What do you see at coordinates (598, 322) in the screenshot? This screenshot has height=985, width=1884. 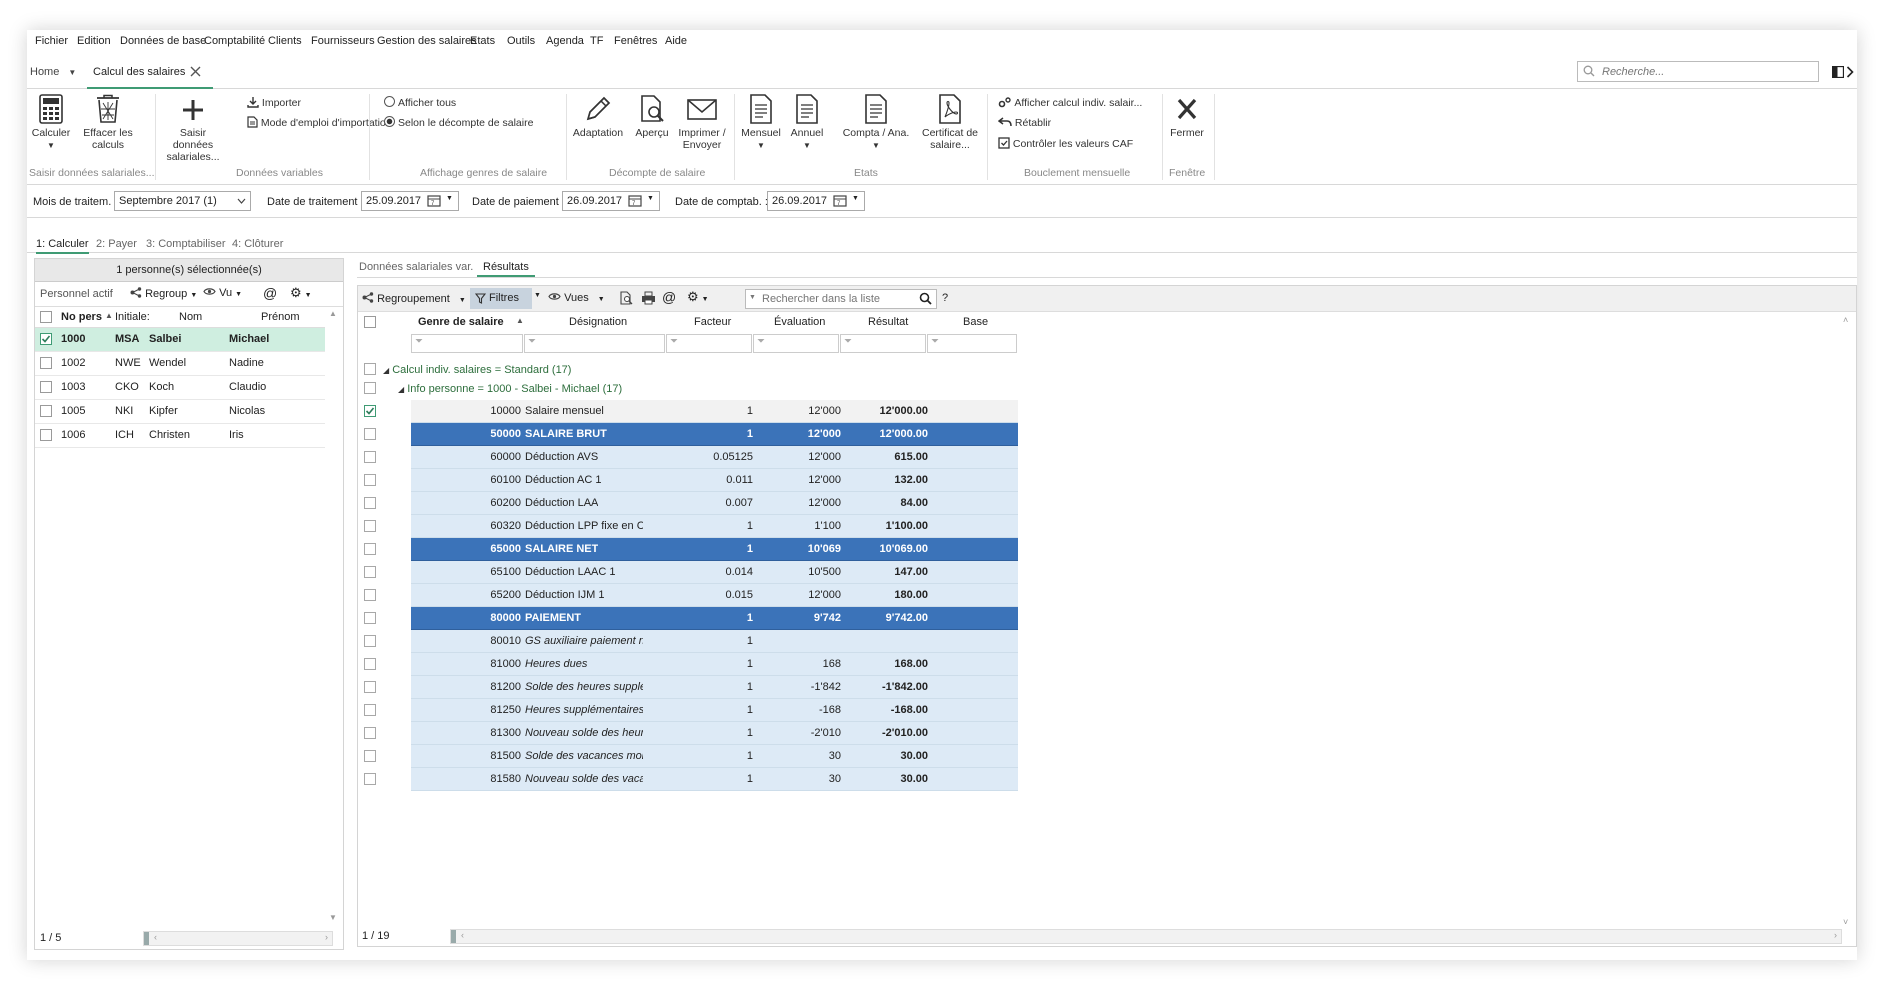 I see `column-header-designation: Désignation` at bounding box center [598, 322].